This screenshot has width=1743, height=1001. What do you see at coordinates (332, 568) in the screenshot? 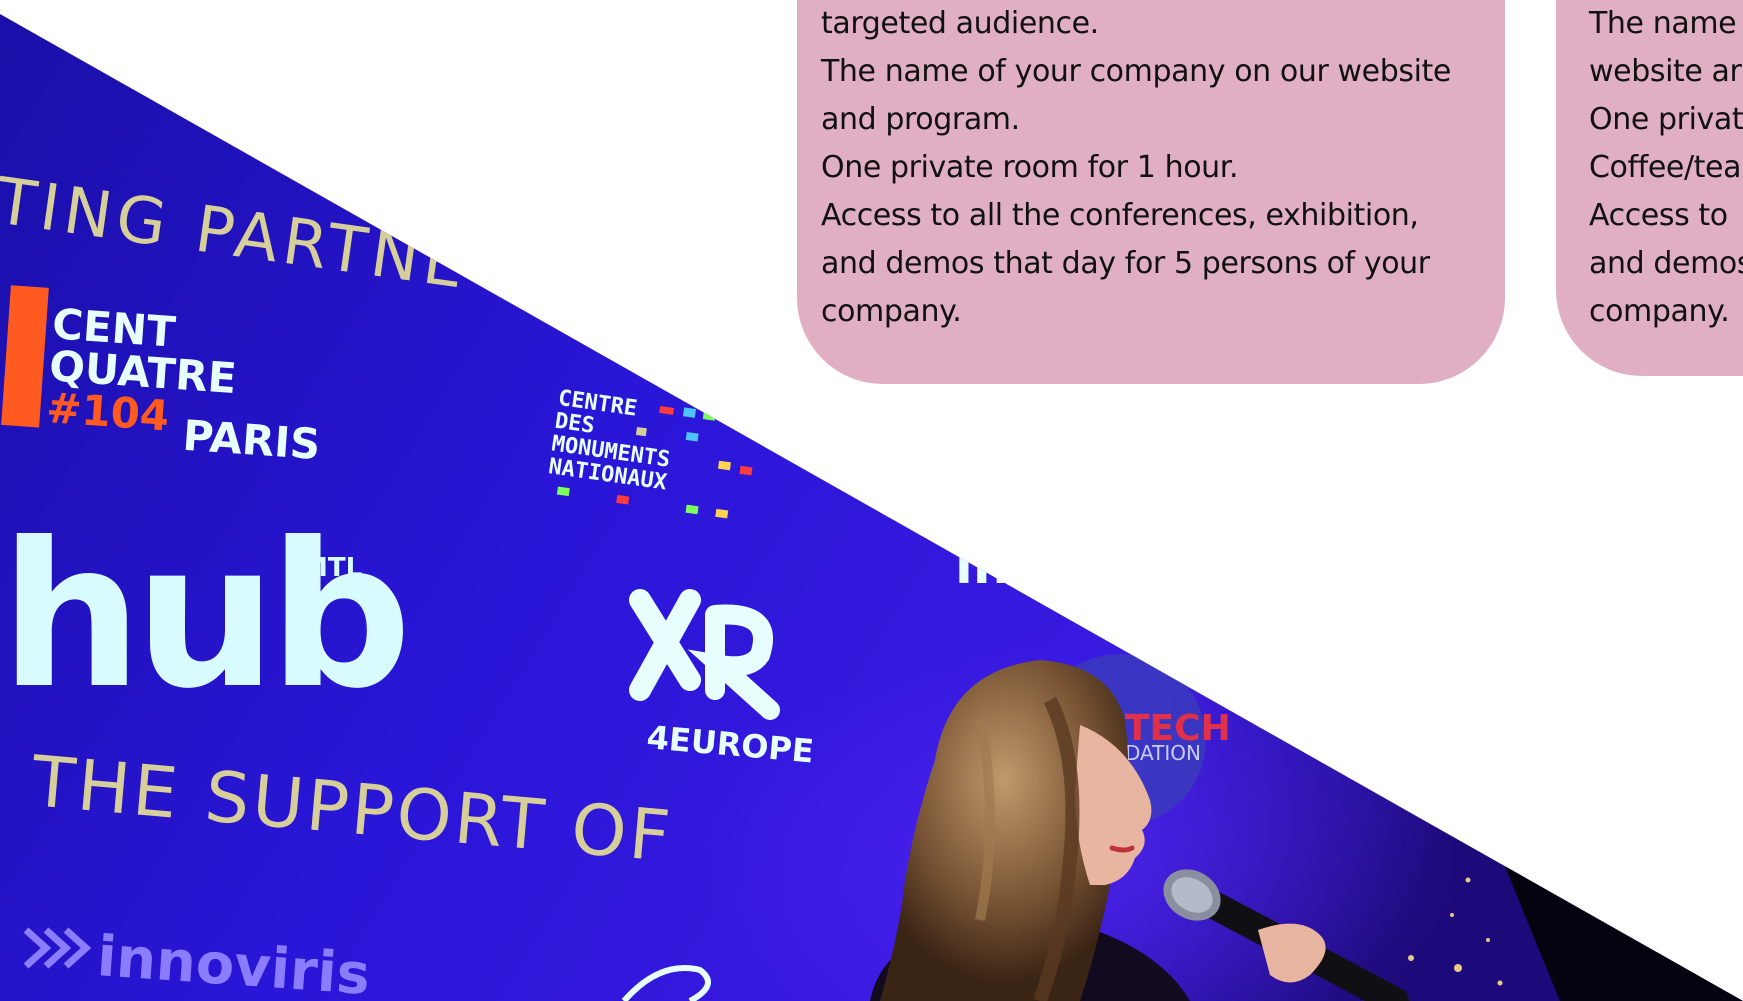
I see `svg-text: MTL` at bounding box center [332, 568].